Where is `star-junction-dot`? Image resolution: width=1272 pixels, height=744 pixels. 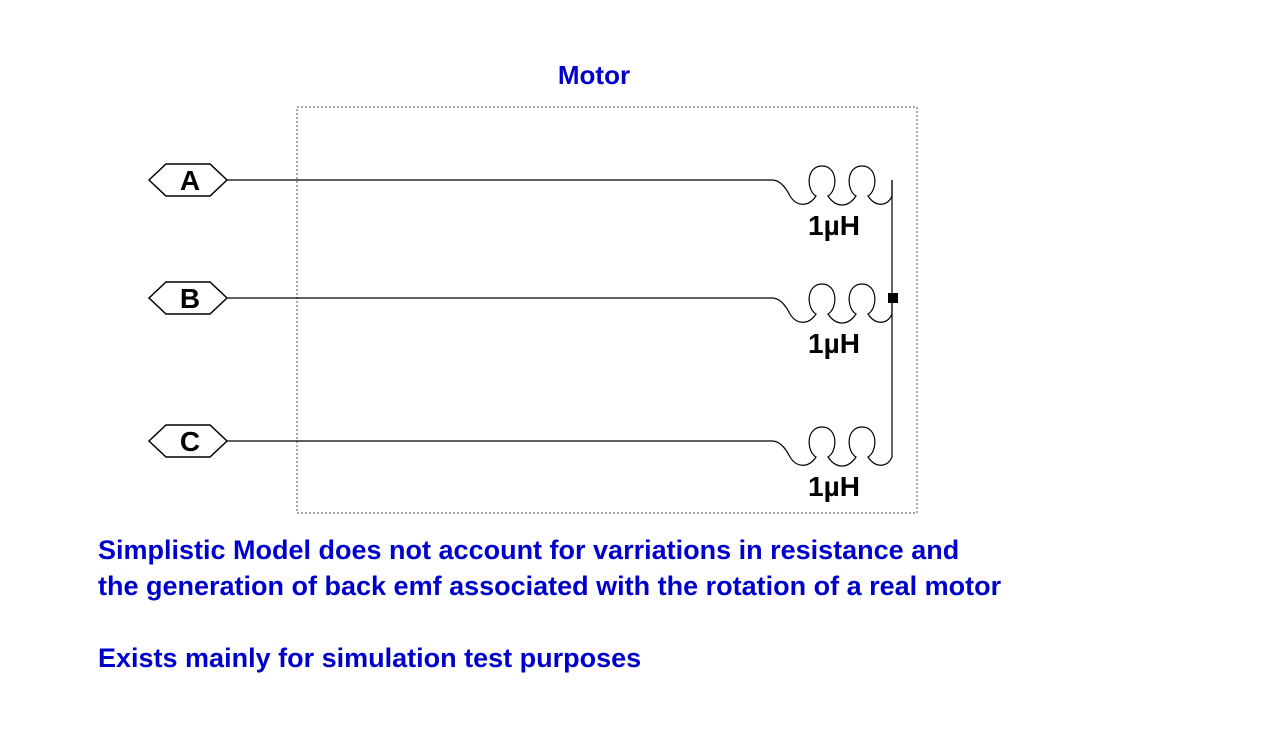 star-junction-dot is located at coordinates (893, 298).